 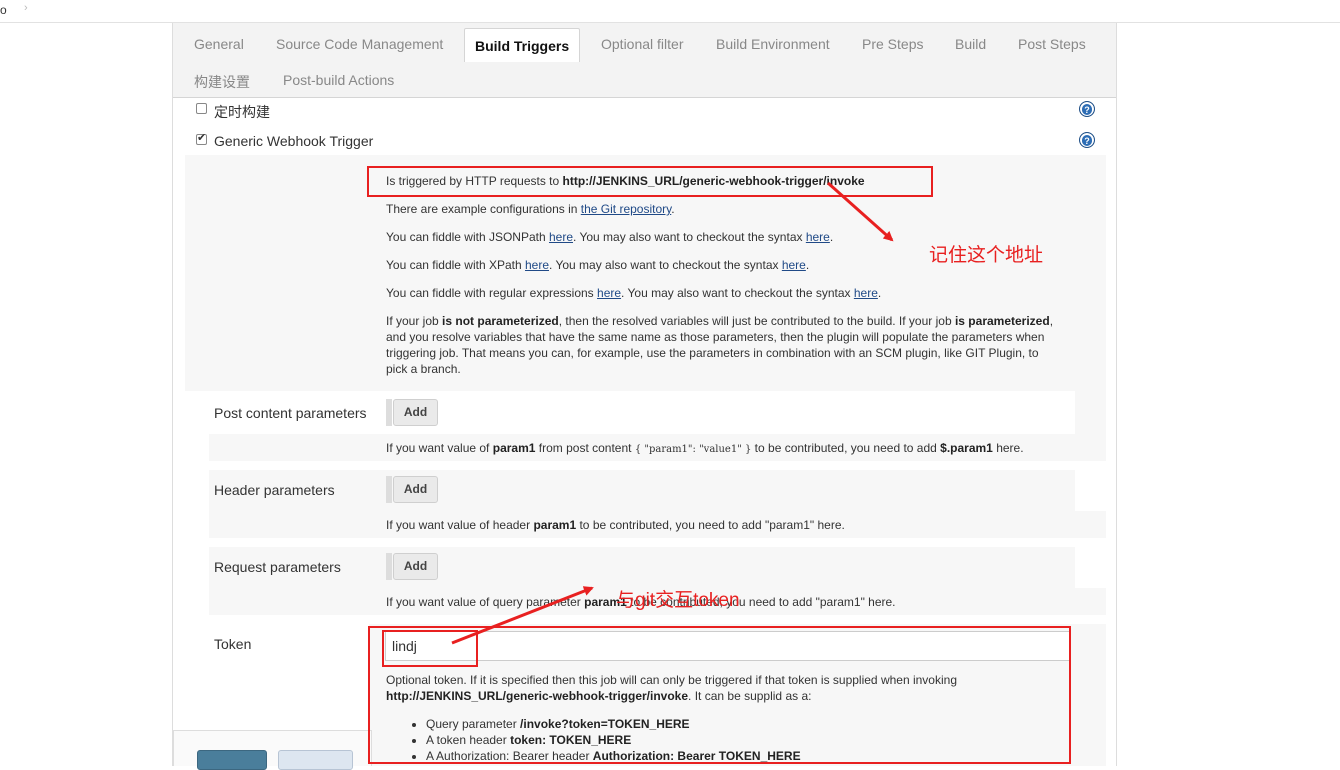 What do you see at coordinates (1052, 44) in the screenshot?
I see `tab-post-steps: Post Steps` at bounding box center [1052, 44].